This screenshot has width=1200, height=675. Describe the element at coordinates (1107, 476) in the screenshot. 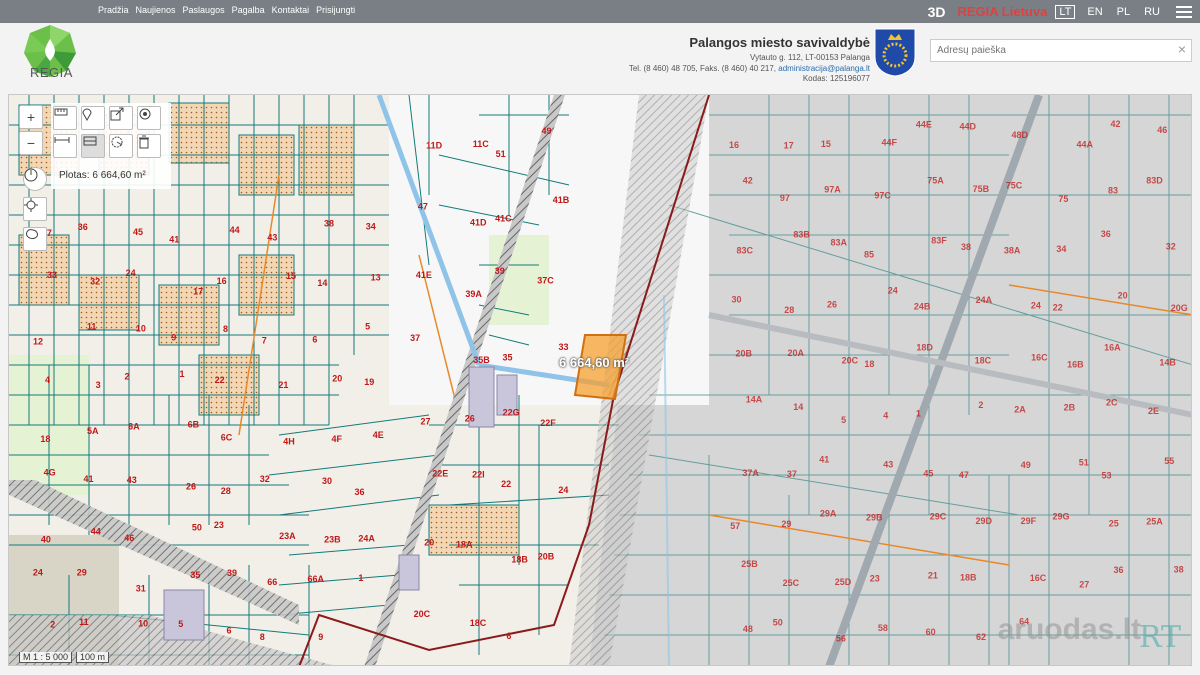

I see `parcel-number: 53` at that location.